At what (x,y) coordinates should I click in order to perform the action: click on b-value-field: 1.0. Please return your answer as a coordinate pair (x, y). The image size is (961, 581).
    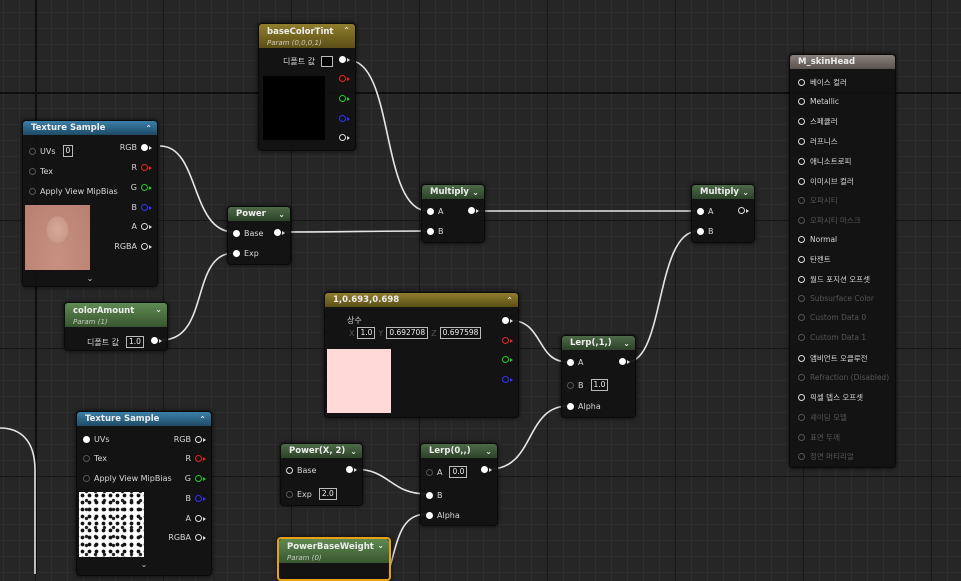
    Looking at the image, I should click on (599, 385).